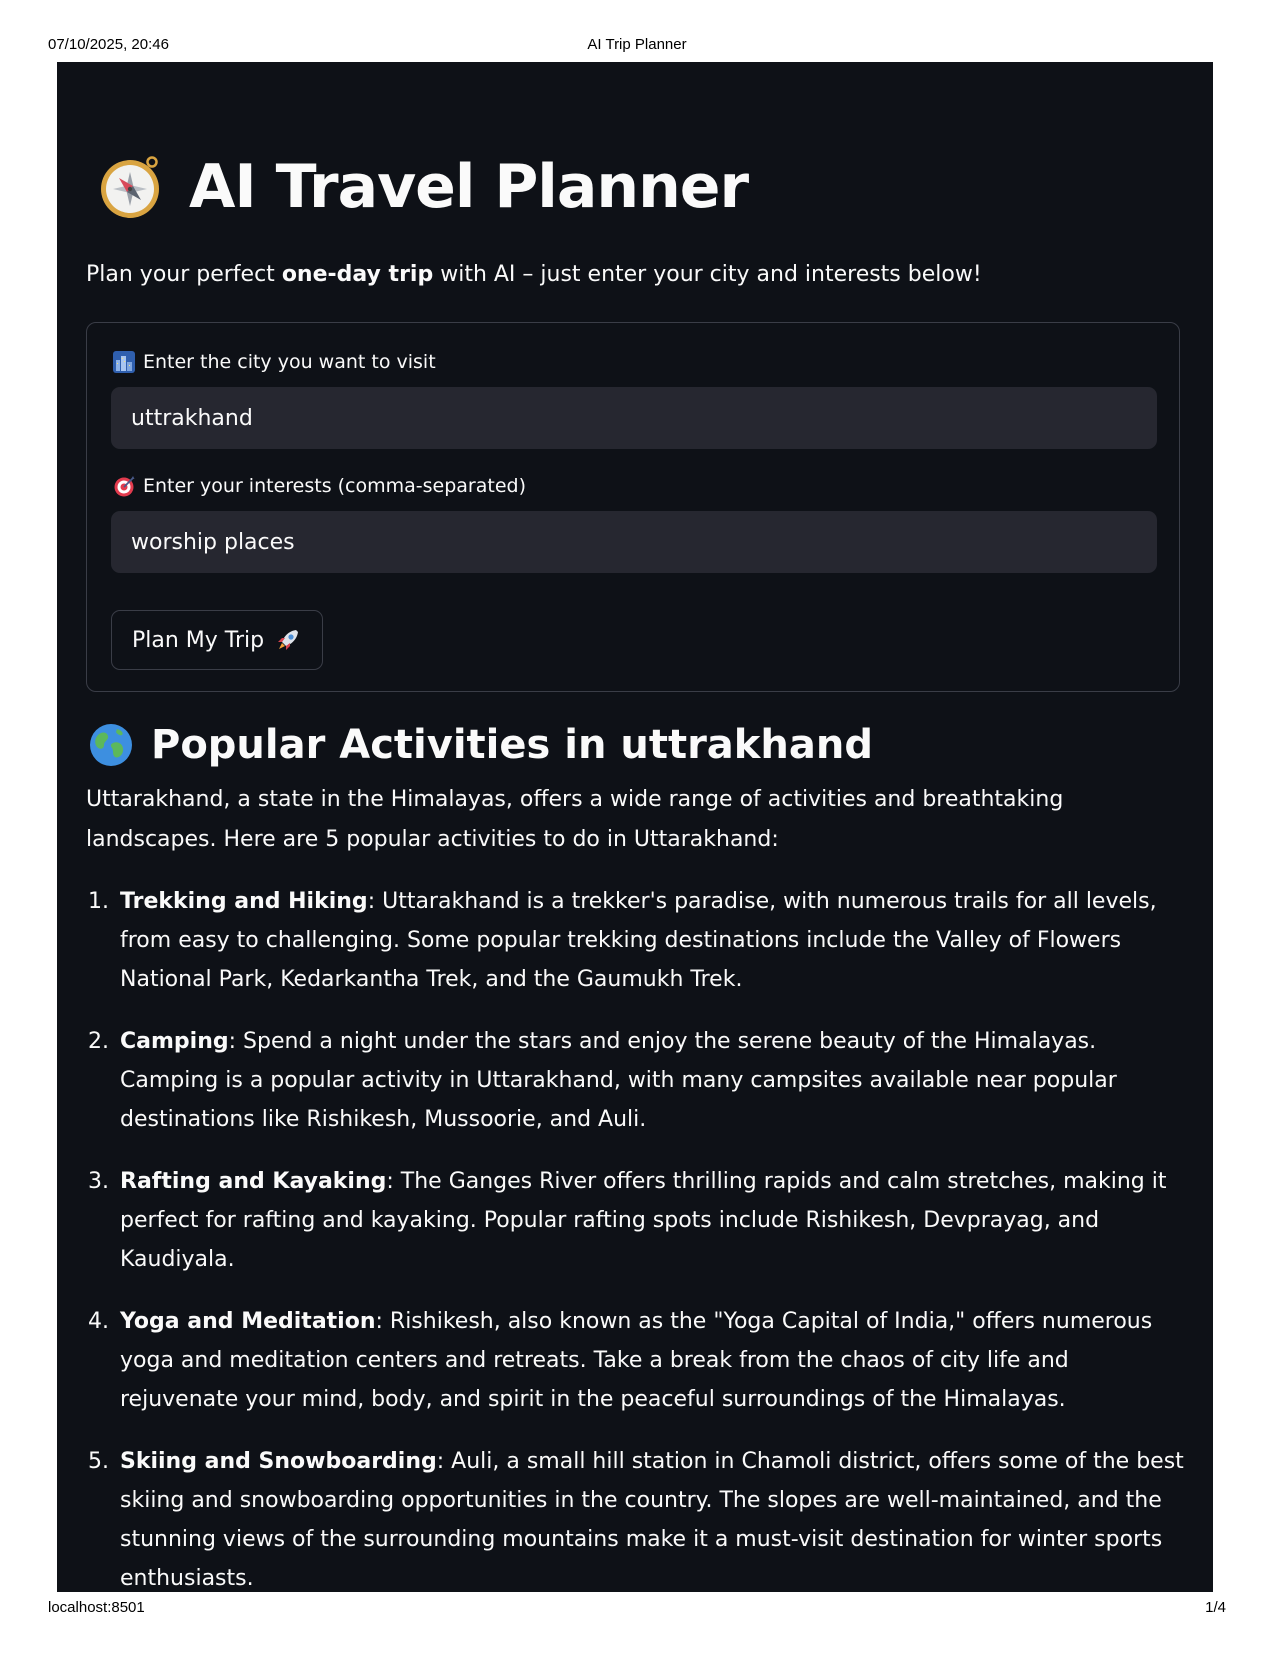 The width and height of the screenshot is (1274, 1654). What do you see at coordinates (469, 187) in the screenshot?
I see `page-title: AI Travel Planner` at bounding box center [469, 187].